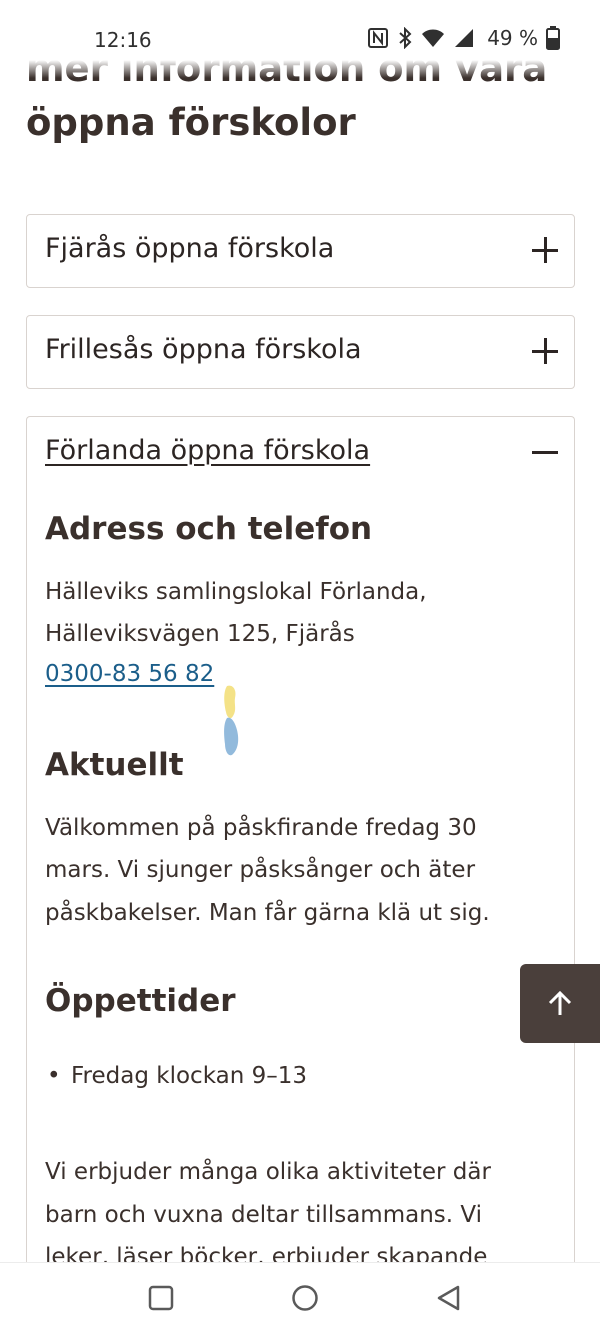  I want to click on accordion-header: Frillesås öppna förskola, so click(300, 352).